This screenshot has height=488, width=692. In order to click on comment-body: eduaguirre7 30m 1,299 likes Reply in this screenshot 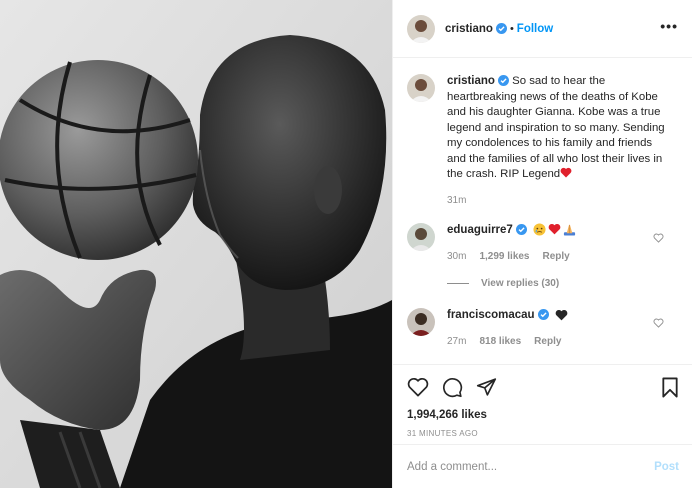, I will do `click(557, 243)`.